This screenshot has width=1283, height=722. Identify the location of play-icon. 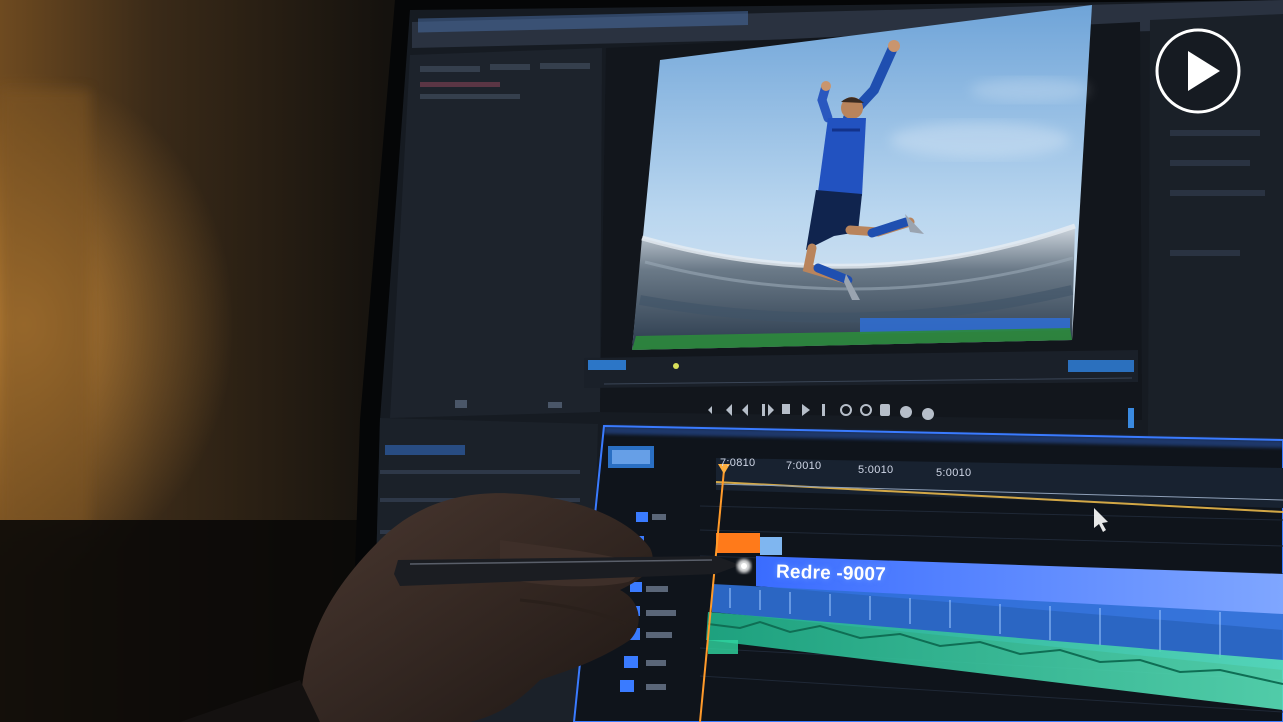
(1198, 71).